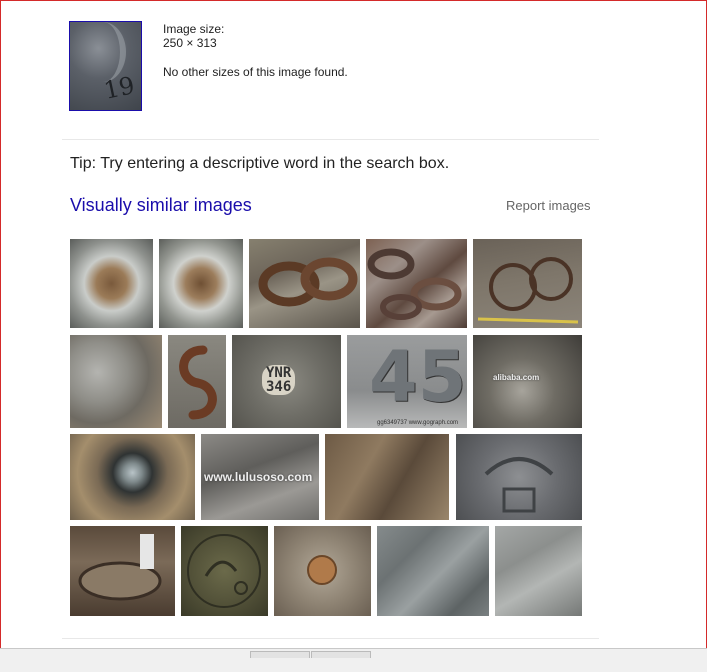 The height and width of the screenshot is (672, 707). Describe the element at coordinates (190, 43) in the screenshot. I see `image-size-value: 250 × 313` at that location.